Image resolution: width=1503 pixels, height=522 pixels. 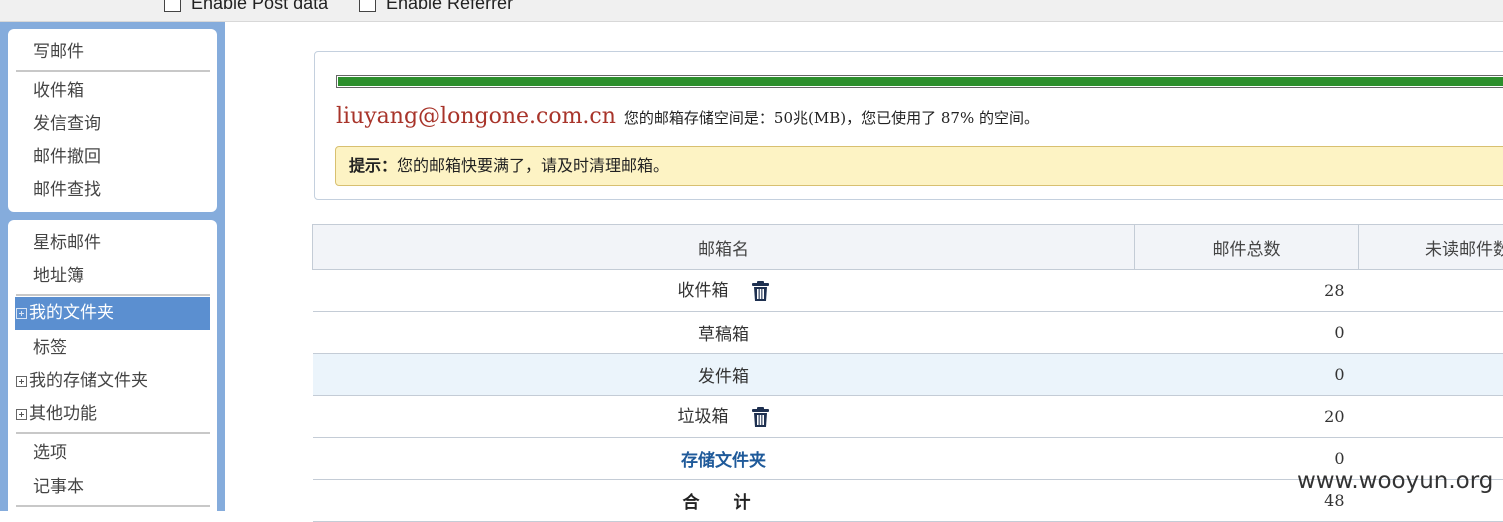 I want to click on table-header-row: 邮箱名 邮件总数 未读邮件数, so click(x=908, y=247).